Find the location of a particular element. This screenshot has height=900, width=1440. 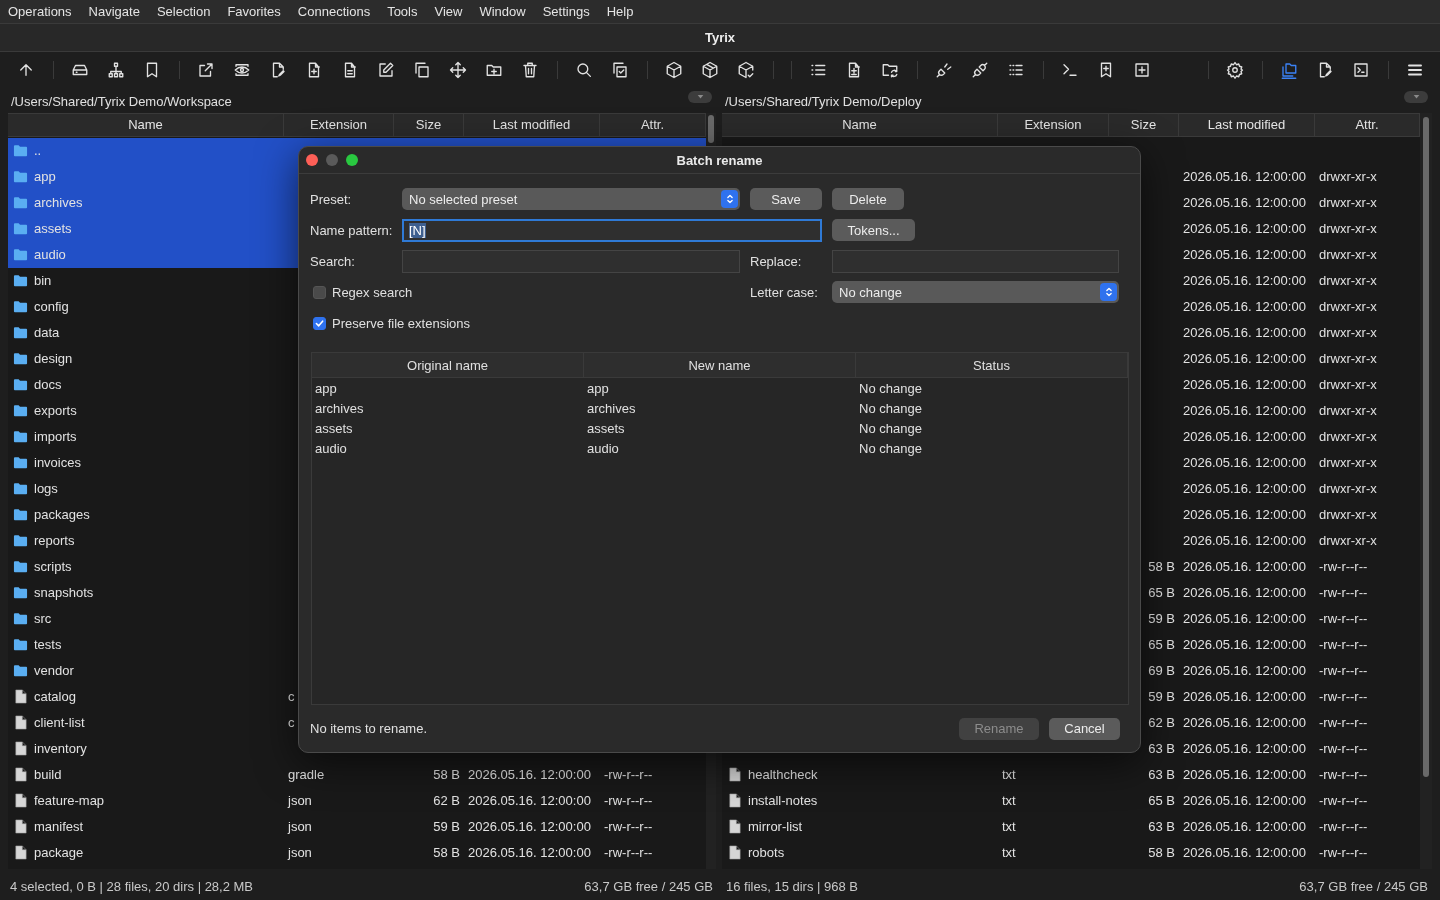

file-name: tests is located at coordinates (48, 645).